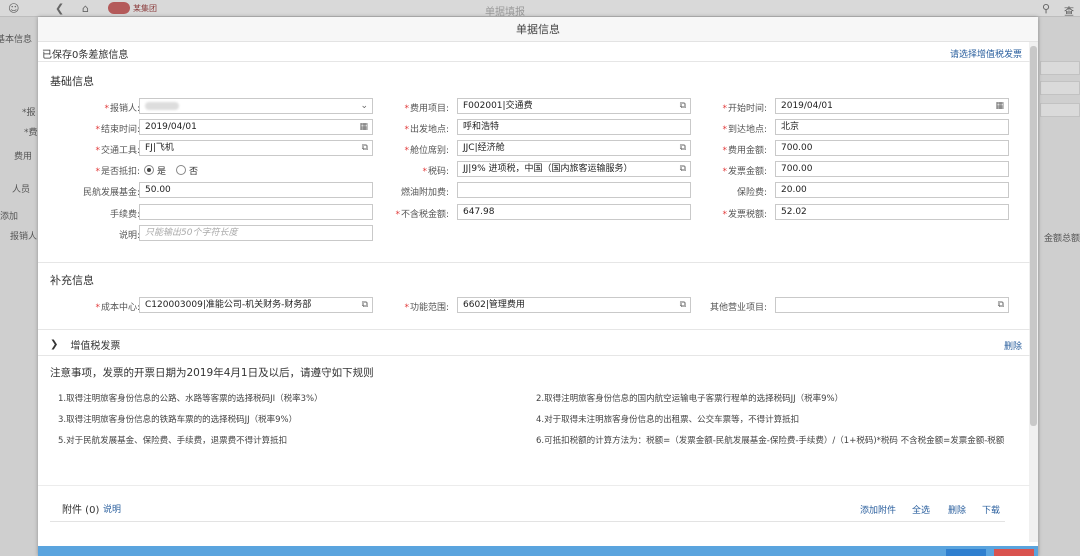 This screenshot has height=556, width=1080. What do you see at coordinates (1033, 236) in the screenshot?
I see `scrollbar-thumb` at bounding box center [1033, 236].